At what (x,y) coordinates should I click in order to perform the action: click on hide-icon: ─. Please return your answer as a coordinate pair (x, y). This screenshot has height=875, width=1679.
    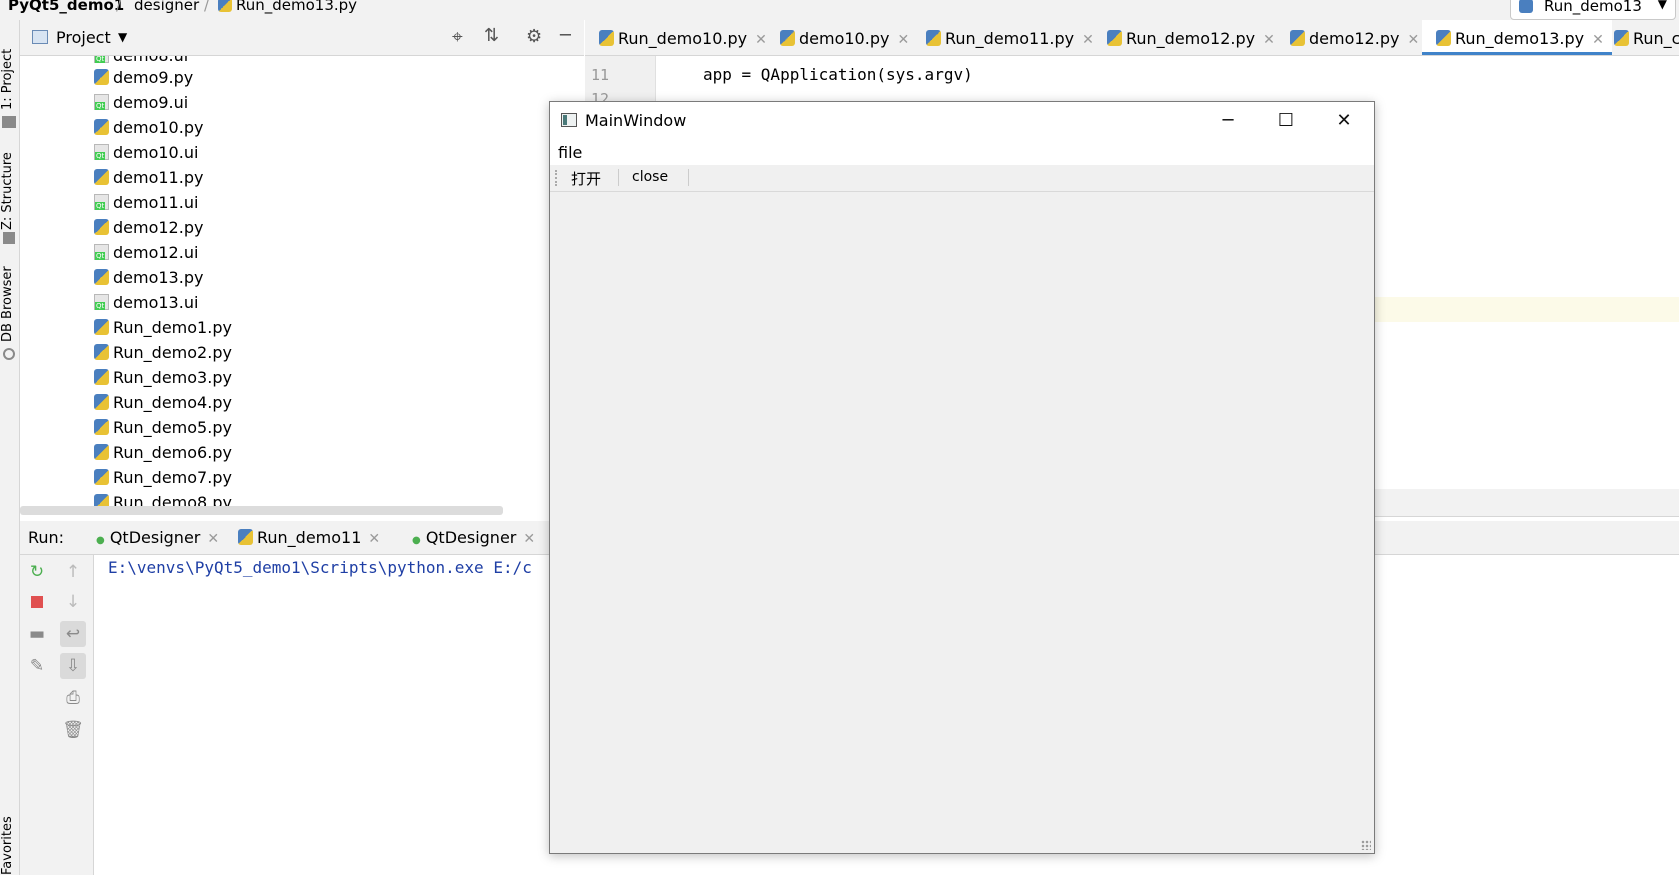
    Looking at the image, I should click on (565, 35).